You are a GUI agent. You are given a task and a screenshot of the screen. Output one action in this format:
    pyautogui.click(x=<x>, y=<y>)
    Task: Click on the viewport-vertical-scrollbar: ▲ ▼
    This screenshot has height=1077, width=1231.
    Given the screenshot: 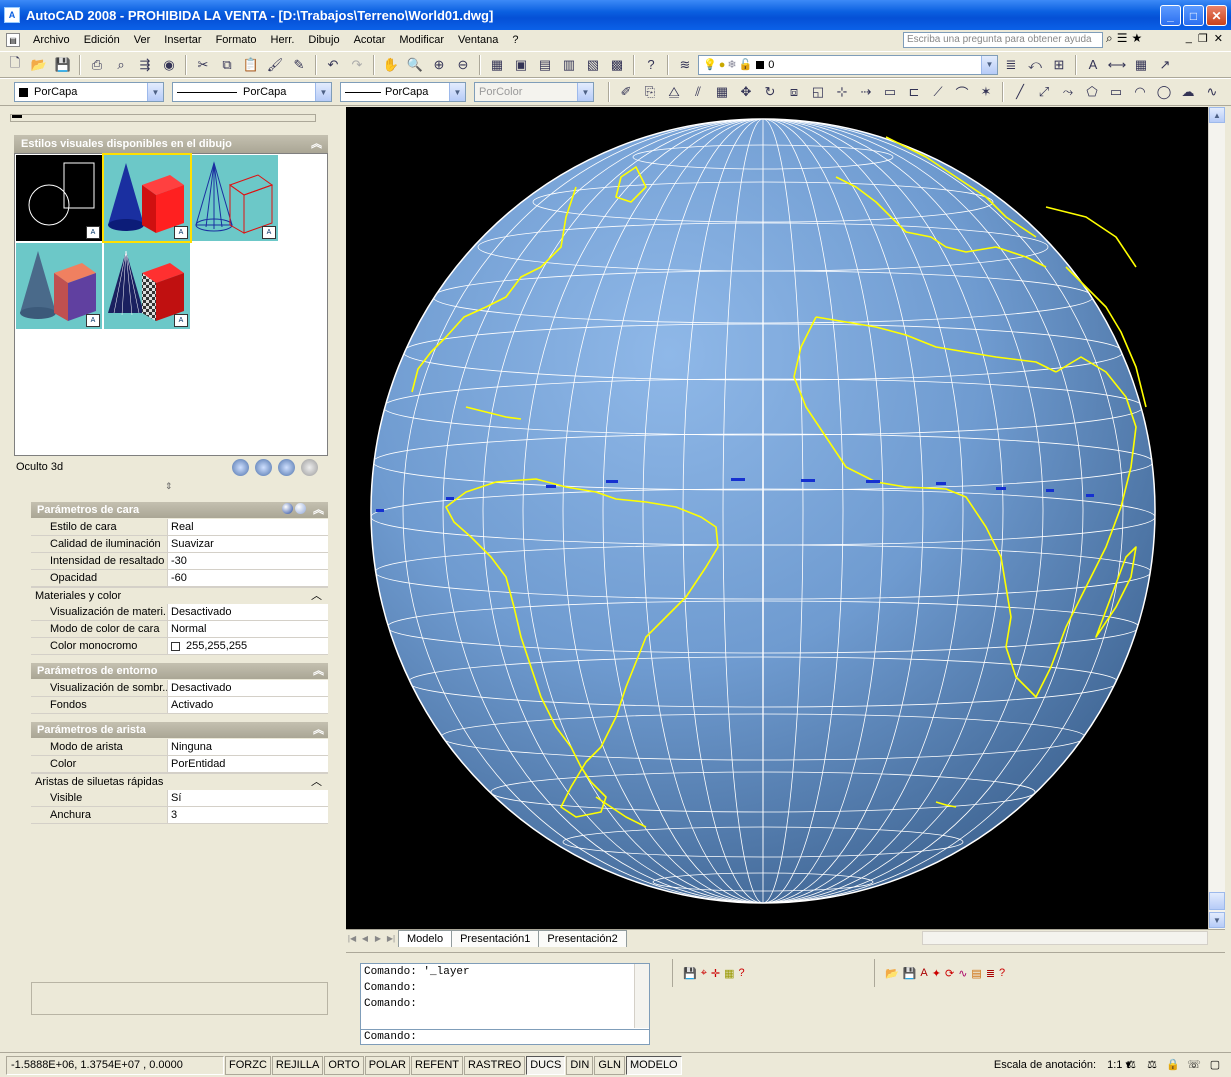 What is the action you would take?
    pyautogui.click(x=1216, y=518)
    